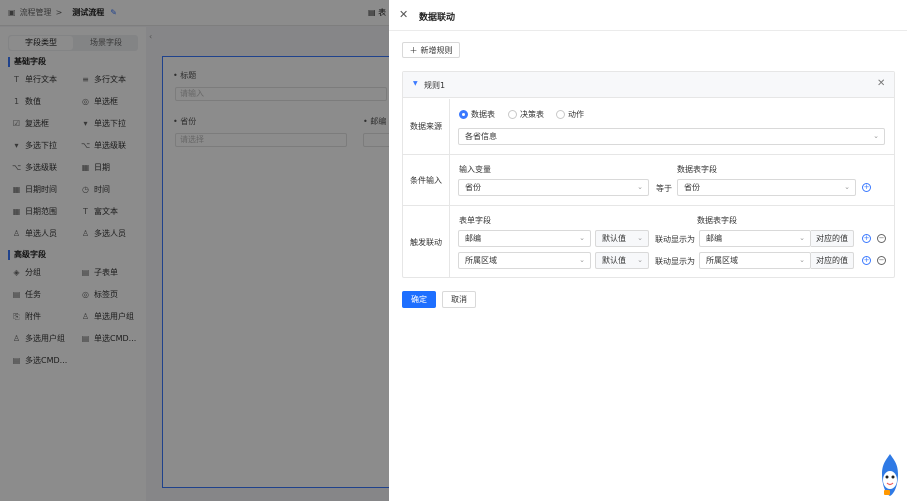 The width and height of the screenshot is (907, 501). I want to click on add-rule-label: 新增规则, so click(436, 50).